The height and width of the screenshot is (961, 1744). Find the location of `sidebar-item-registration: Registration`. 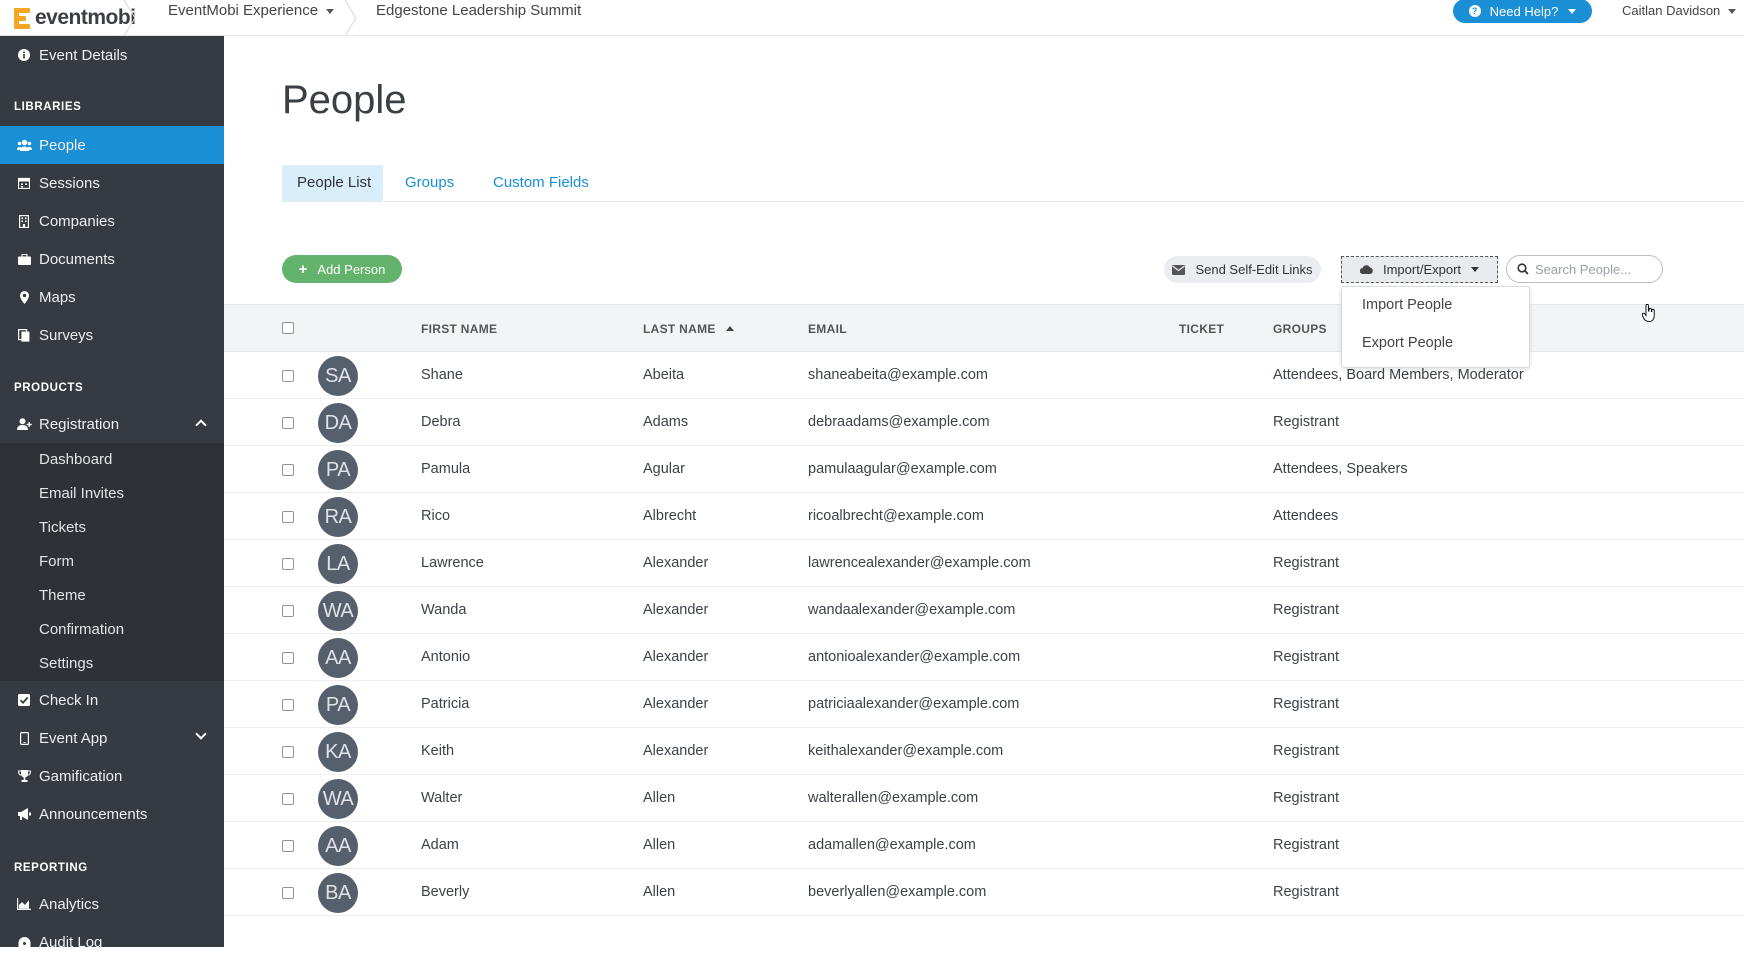

sidebar-item-registration: Registration is located at coordinates (112, 424).